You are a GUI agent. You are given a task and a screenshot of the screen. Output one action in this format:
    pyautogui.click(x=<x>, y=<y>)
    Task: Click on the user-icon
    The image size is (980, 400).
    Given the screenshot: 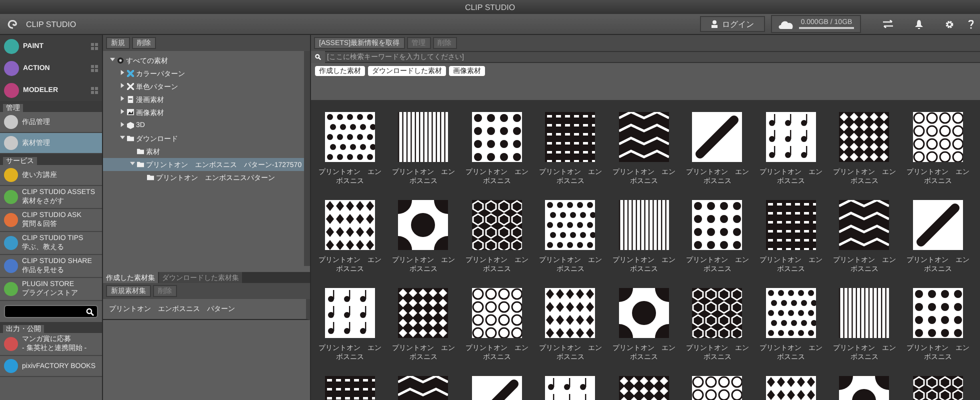 What is the action you would take?
    pyautogui.click(x=714, y=24)
    